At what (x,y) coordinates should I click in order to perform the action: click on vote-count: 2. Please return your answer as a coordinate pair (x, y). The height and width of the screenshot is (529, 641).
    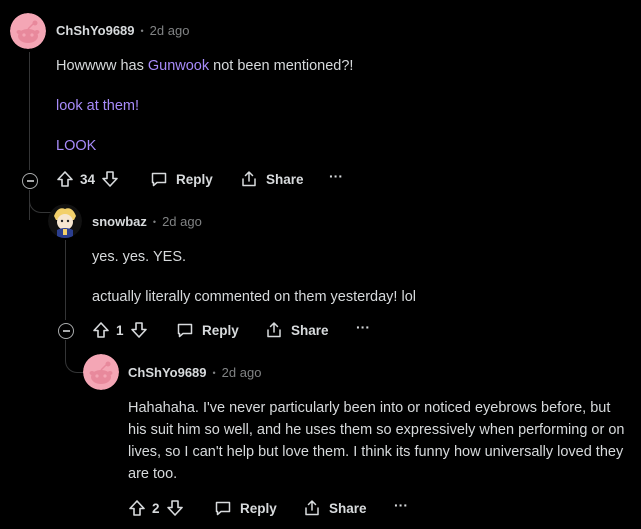
    Looking at the image, I should click on (156, 508).